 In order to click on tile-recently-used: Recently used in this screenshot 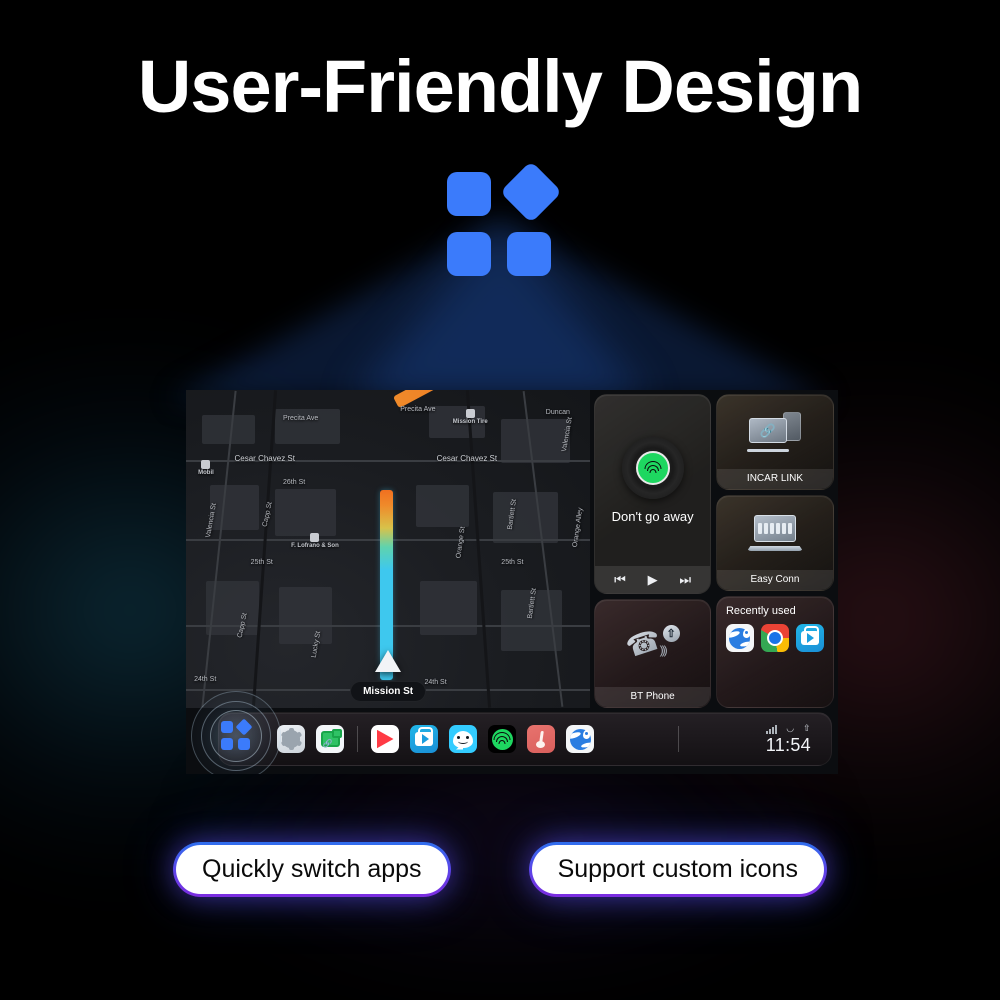, I will do `click(774, 652)`.